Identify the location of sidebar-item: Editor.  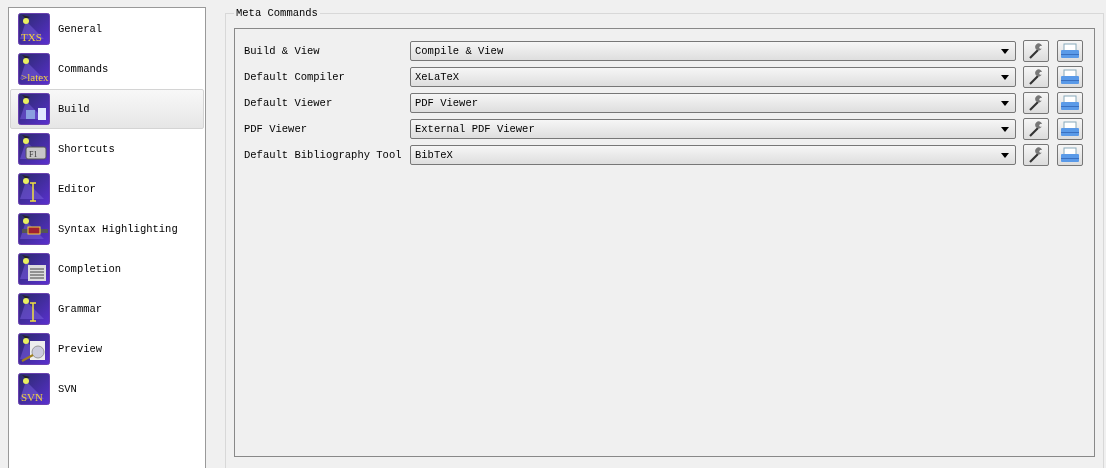
(107, 189).